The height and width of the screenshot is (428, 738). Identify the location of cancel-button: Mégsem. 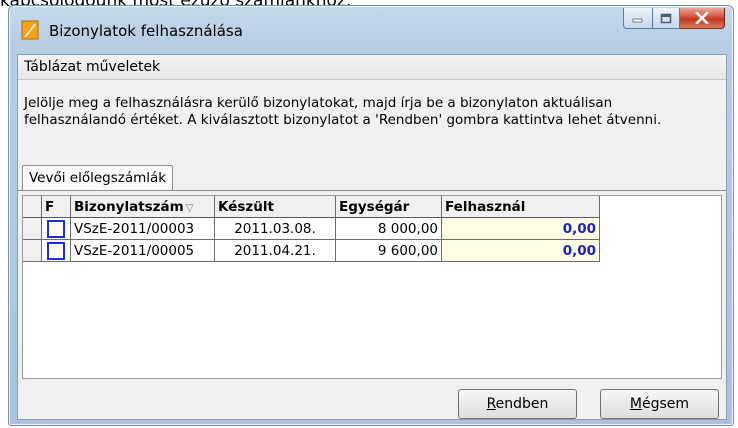
(659, 404).